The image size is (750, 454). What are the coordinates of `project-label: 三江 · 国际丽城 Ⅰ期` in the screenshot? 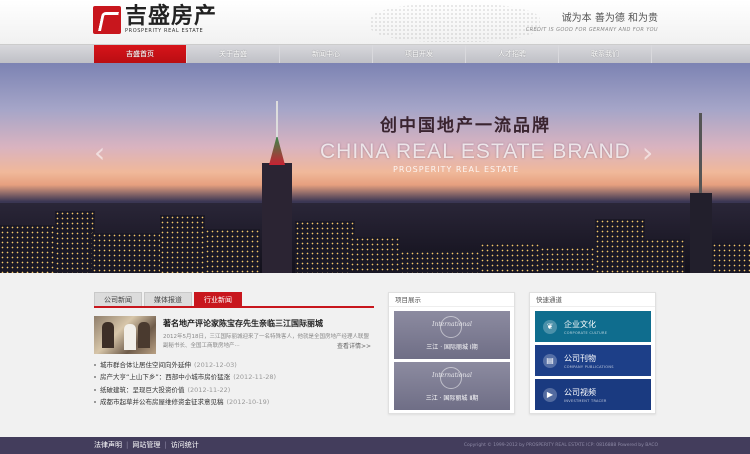 It's located at (452, 347).